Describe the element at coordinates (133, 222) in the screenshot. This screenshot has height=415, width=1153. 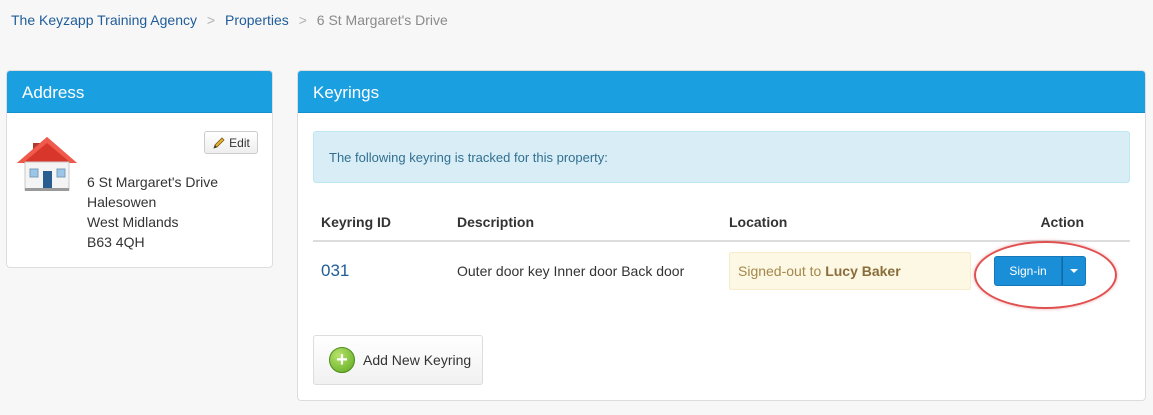
I see `address-line: West Midlands` at that location.